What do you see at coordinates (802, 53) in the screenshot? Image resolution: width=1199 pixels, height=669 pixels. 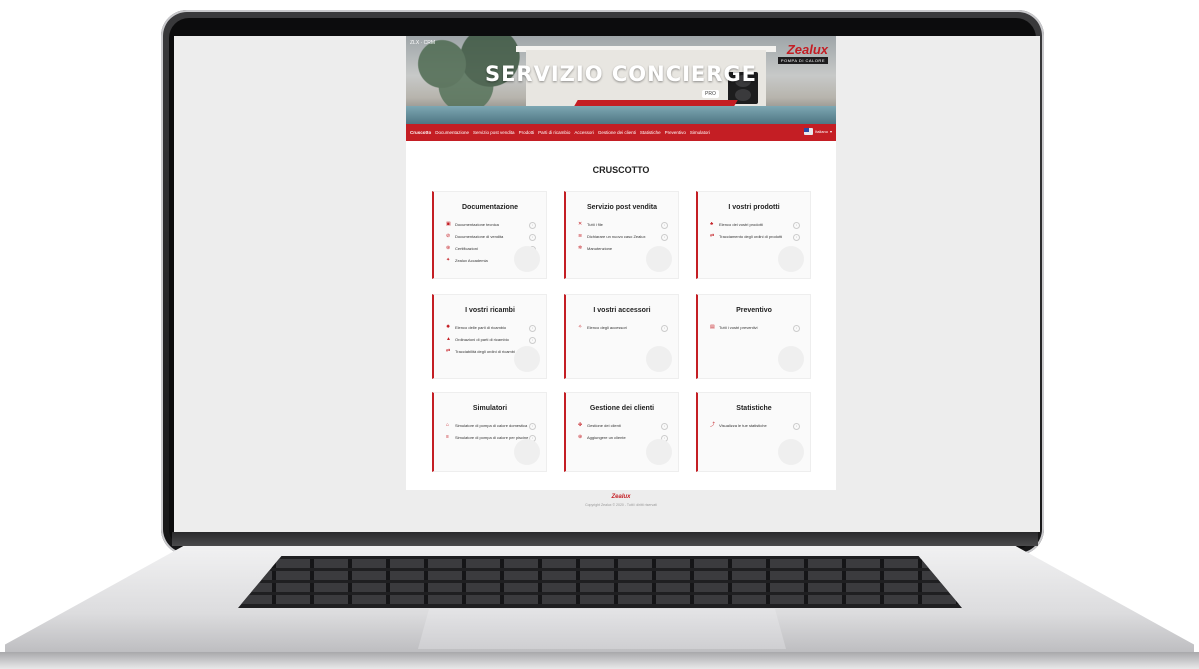 I see `brand-logo: Zealux POMPA DI CALORE` at bounding box center [802, 53].